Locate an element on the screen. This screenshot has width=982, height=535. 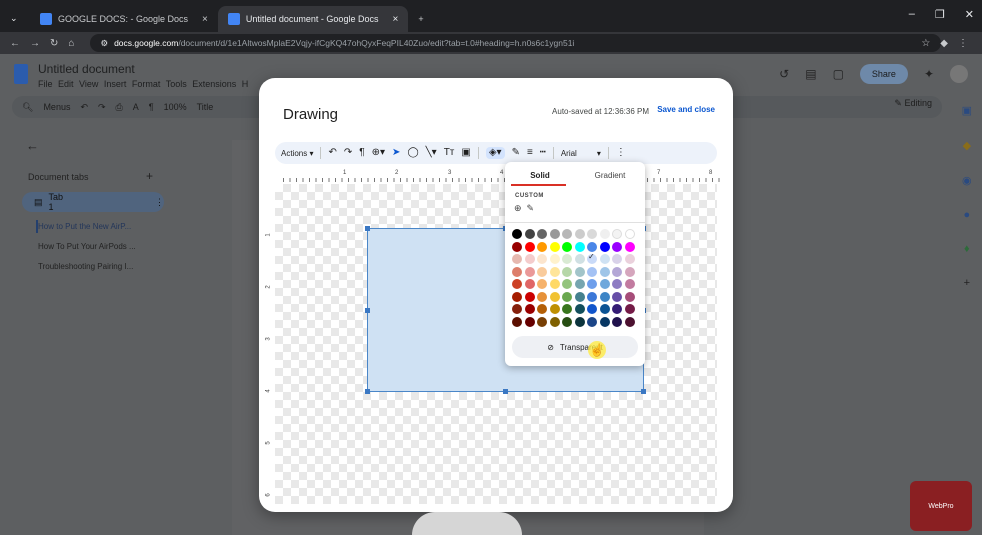
site-info-icon: ⚙ is located at coordinates (104, 43).